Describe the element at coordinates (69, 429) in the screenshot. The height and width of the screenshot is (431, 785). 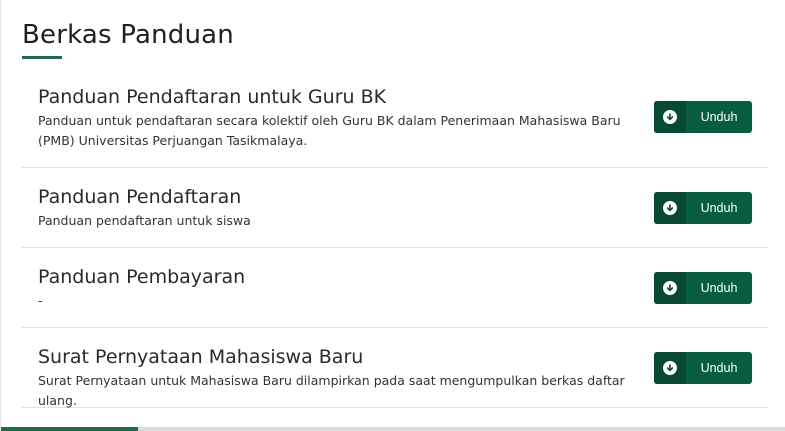
I see `card-bottom-accent` at that location.